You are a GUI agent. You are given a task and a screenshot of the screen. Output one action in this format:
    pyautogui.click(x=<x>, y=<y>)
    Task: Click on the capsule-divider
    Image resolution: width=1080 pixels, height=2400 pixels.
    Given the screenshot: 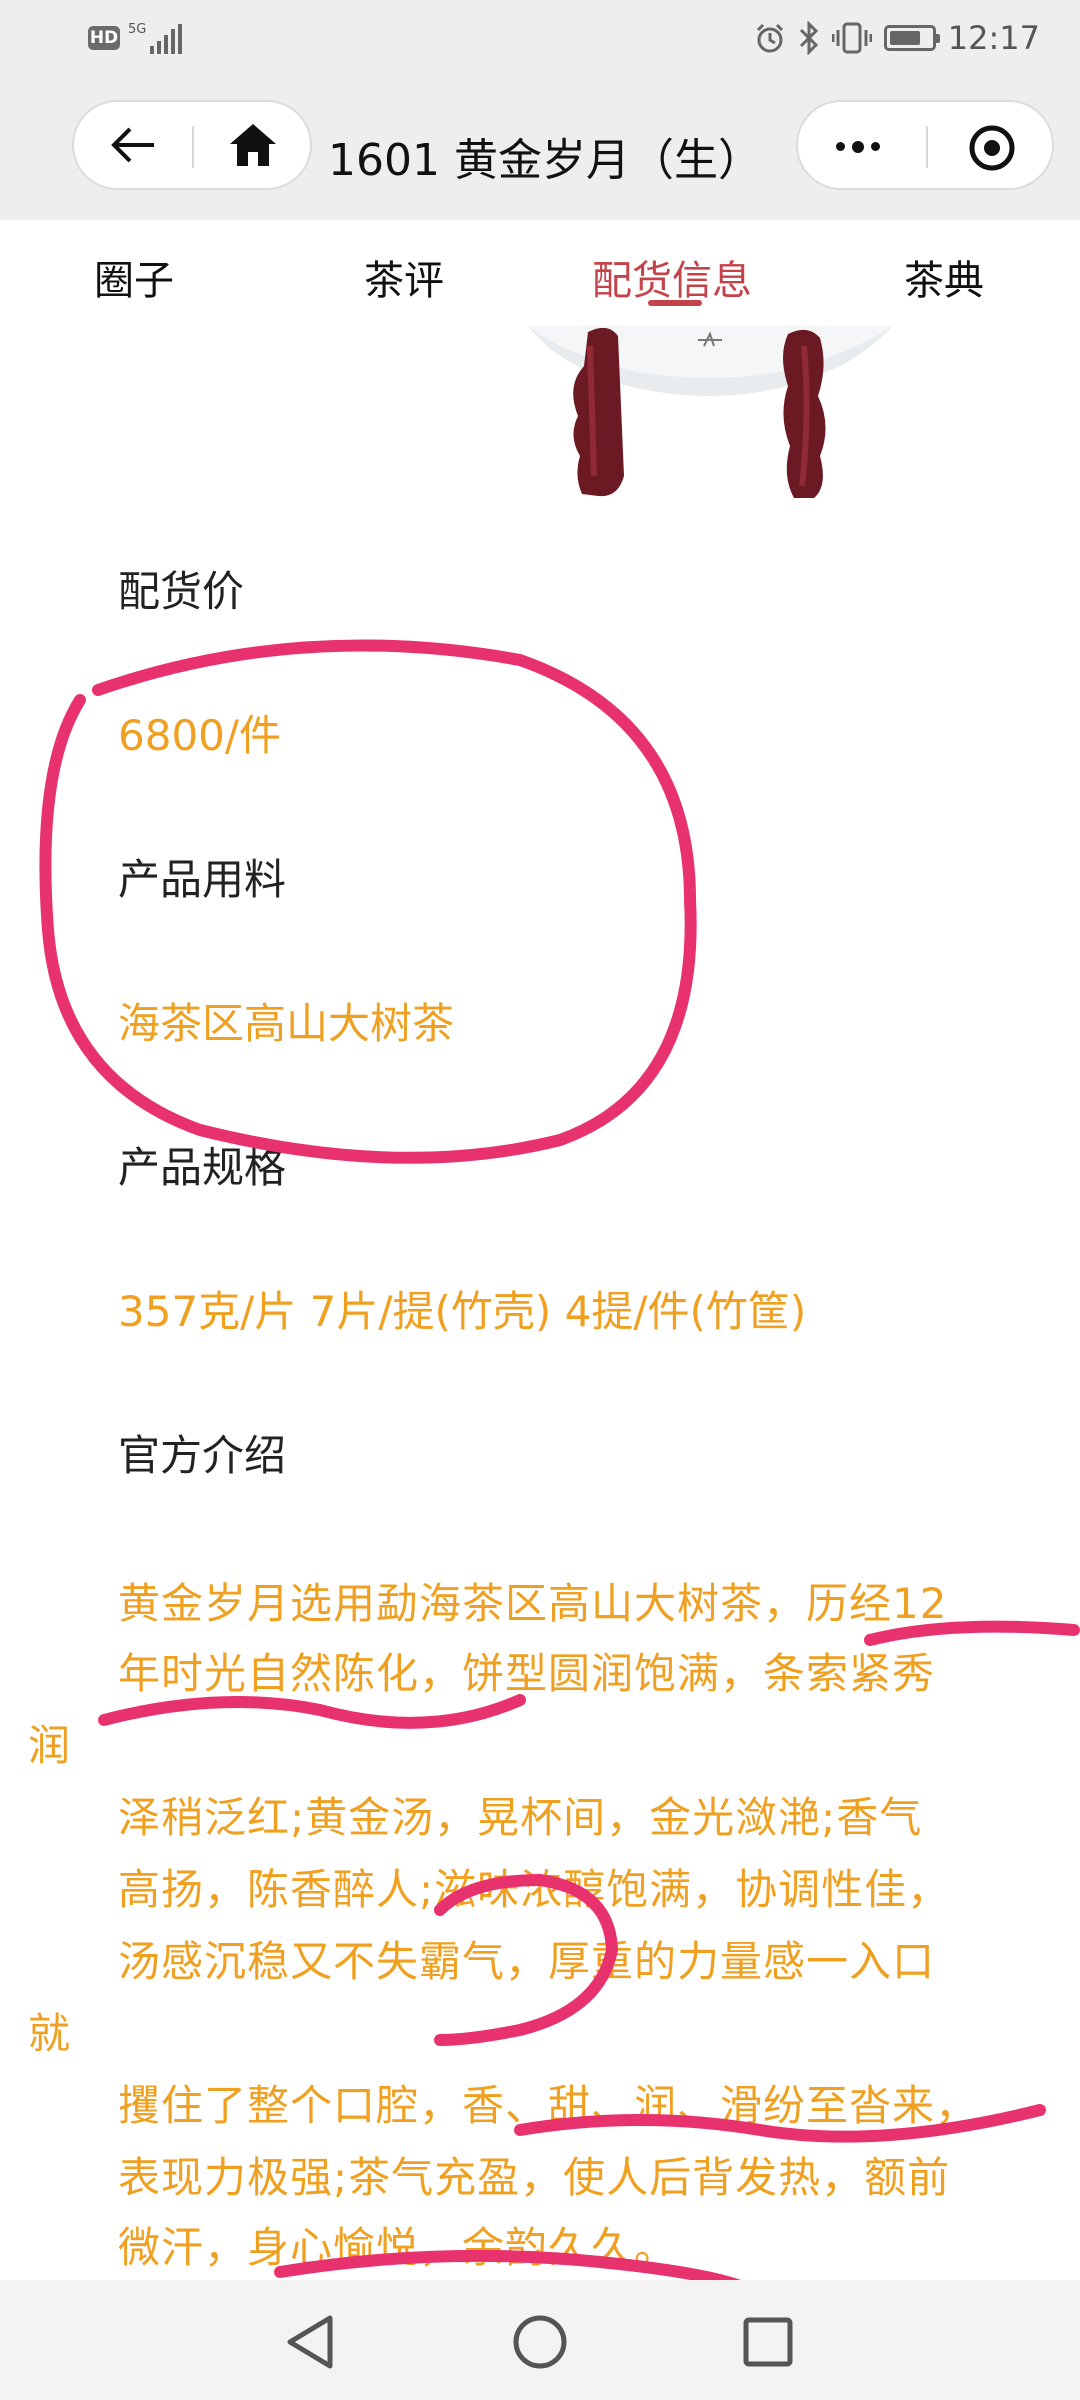 What is the action you would take?
    pyautogui.click(x=927, y=147)
    